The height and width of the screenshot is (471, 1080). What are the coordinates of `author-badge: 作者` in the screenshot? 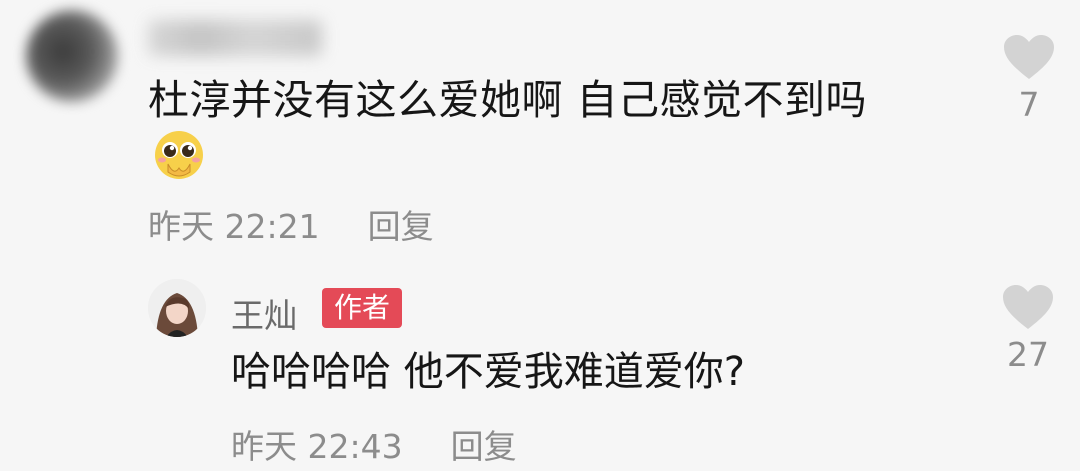 It's located at (362, 308).